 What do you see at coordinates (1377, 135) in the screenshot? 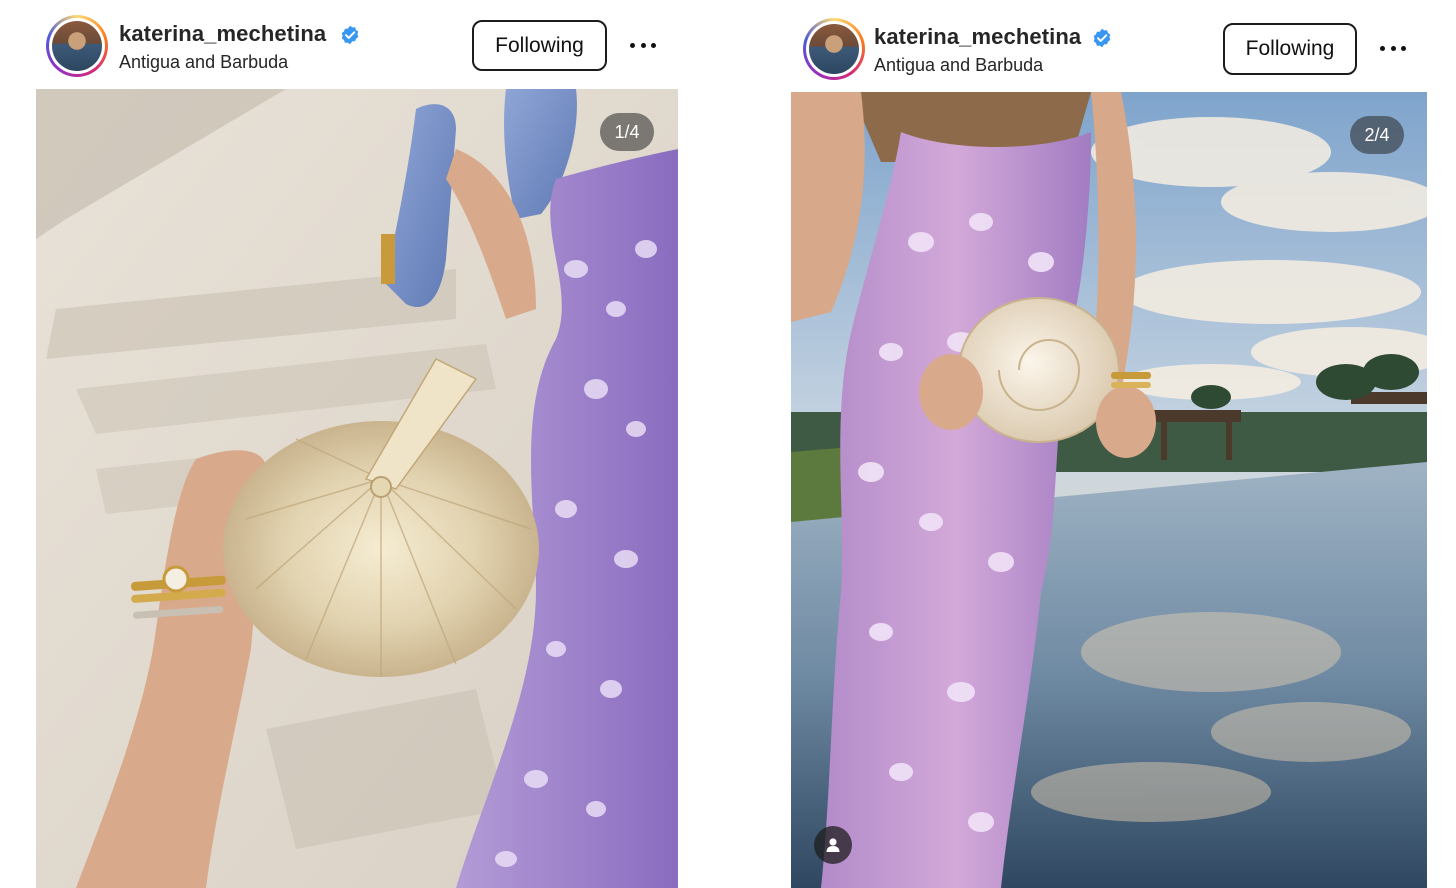
I see `slide-counter: 2/4` at bounding box center [1377, 135].